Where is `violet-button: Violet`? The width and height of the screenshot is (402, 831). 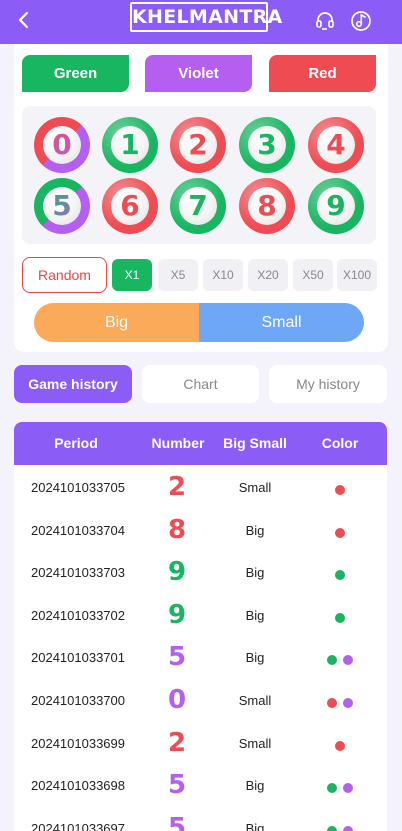 violet-button: Violet is located at coordinates (198, 73).